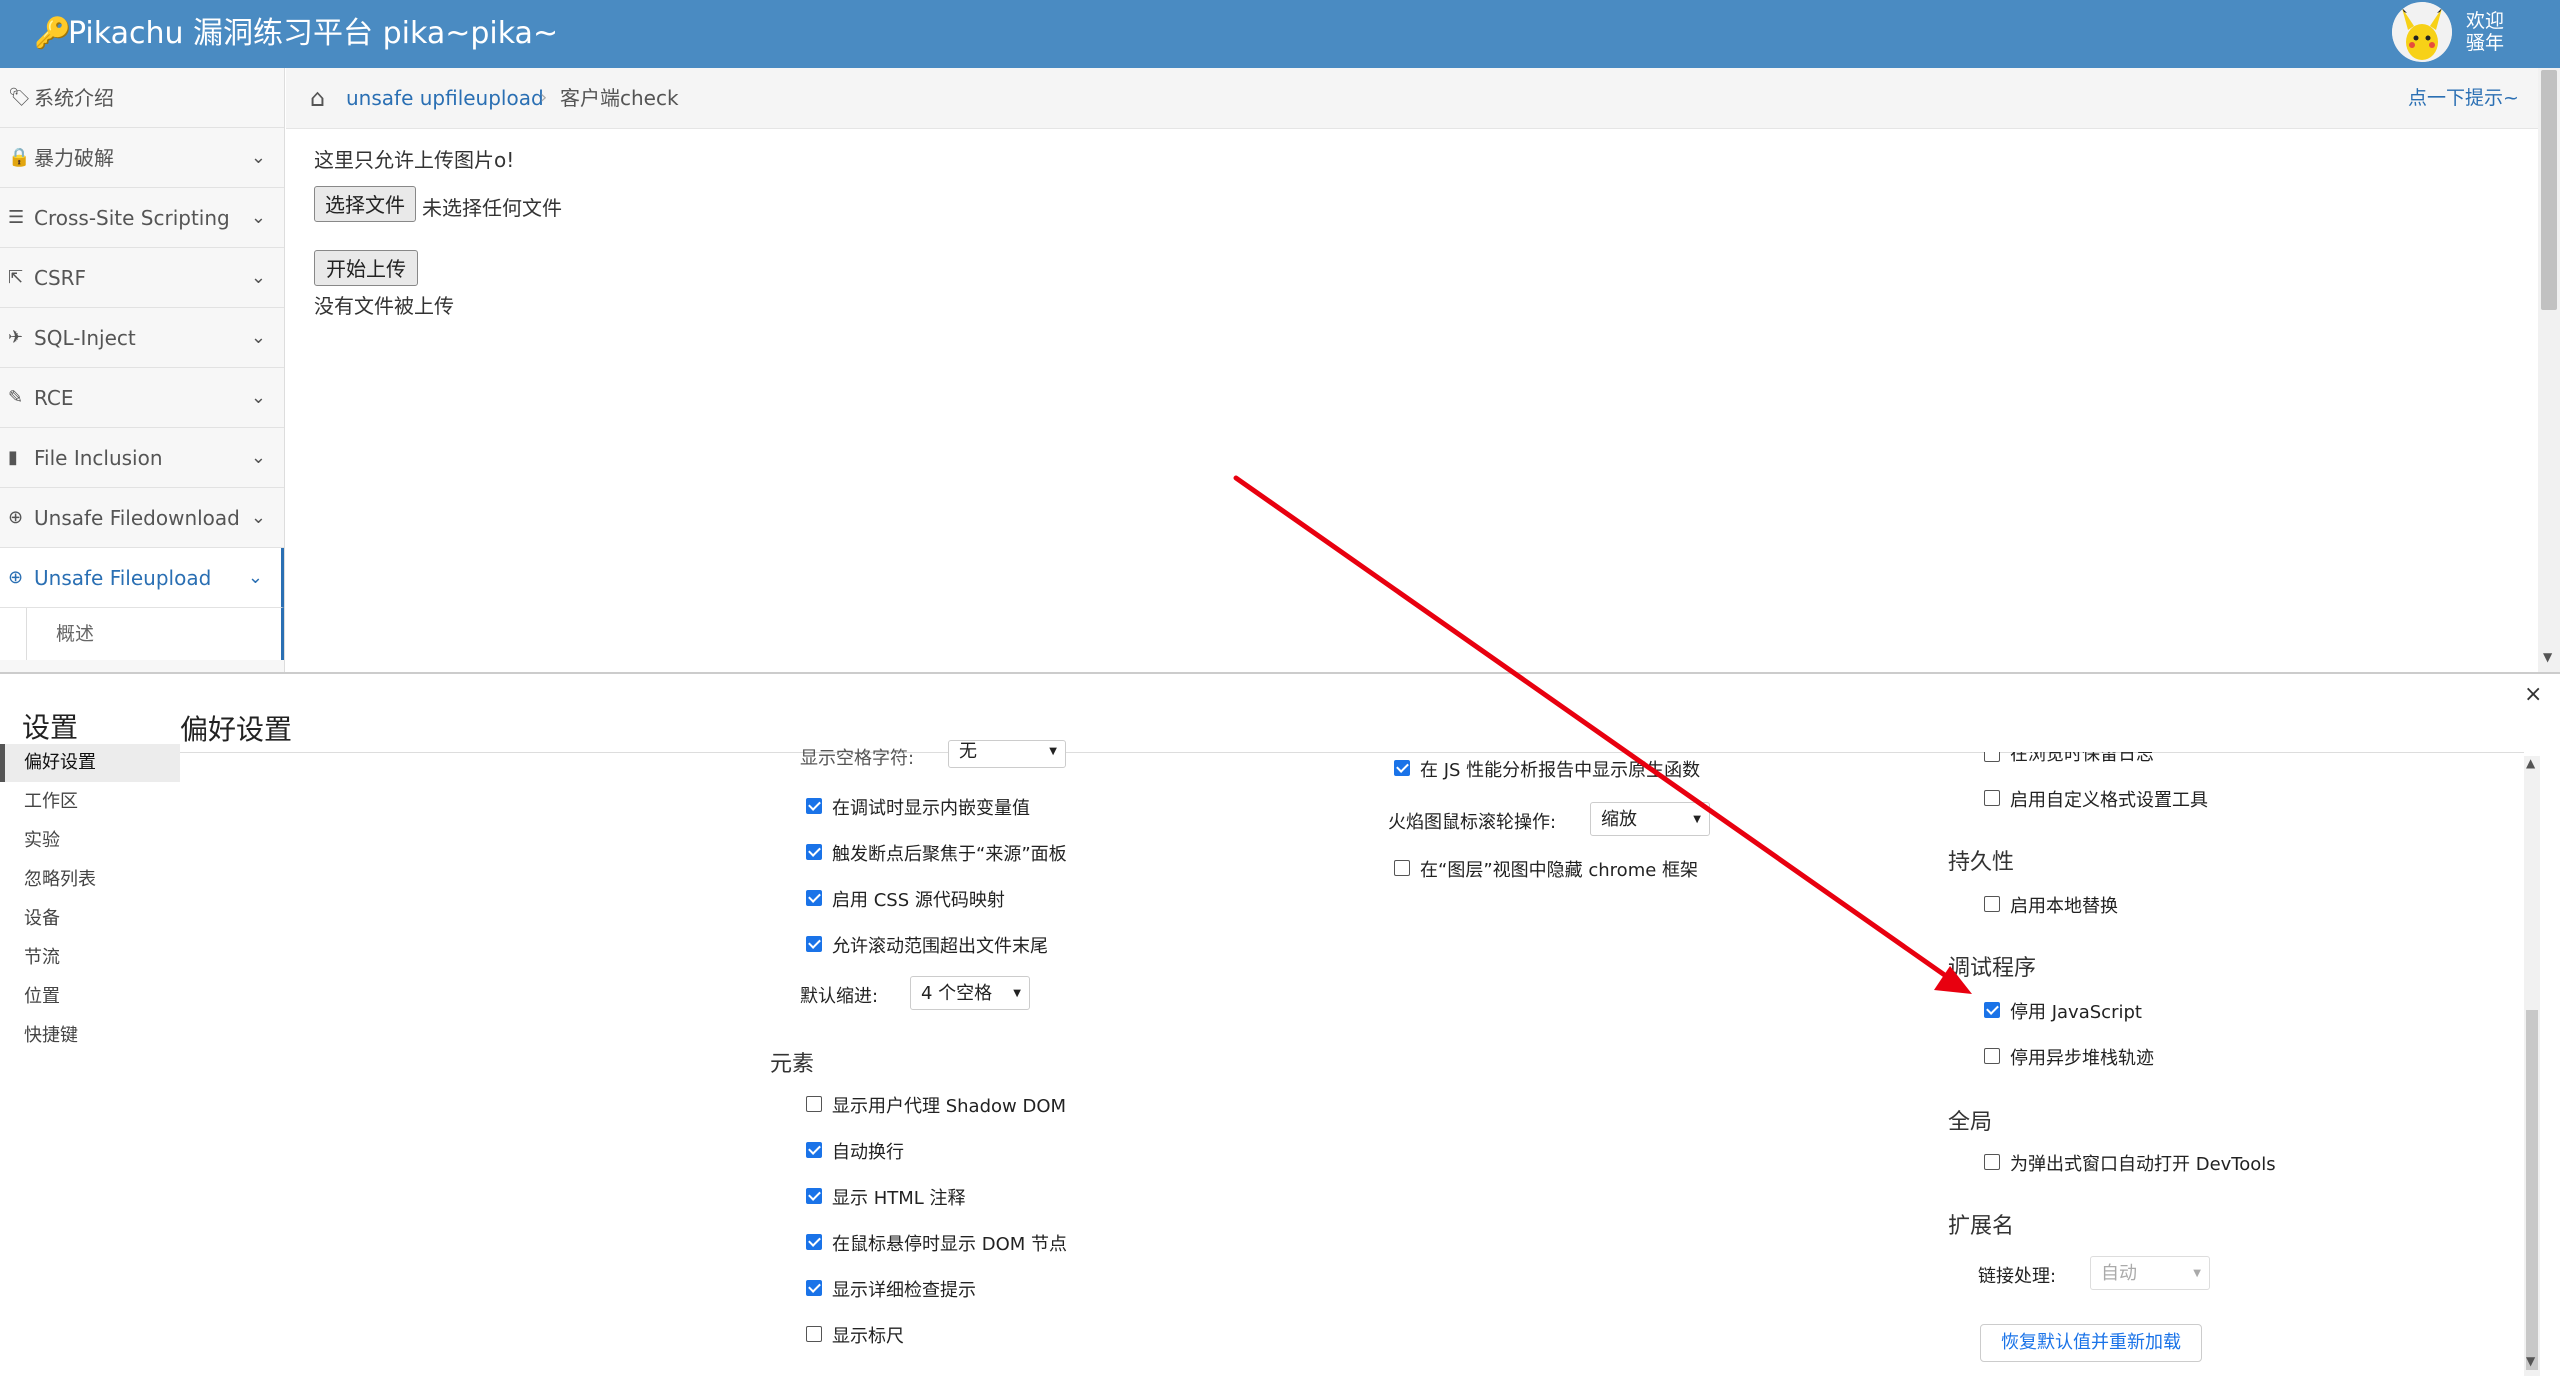 This screenshot has height=1393, width=2560. Describe the element at coordinates (2463, 98) in the screenshot. I see `hint-link: 点一下提示~` at that location.